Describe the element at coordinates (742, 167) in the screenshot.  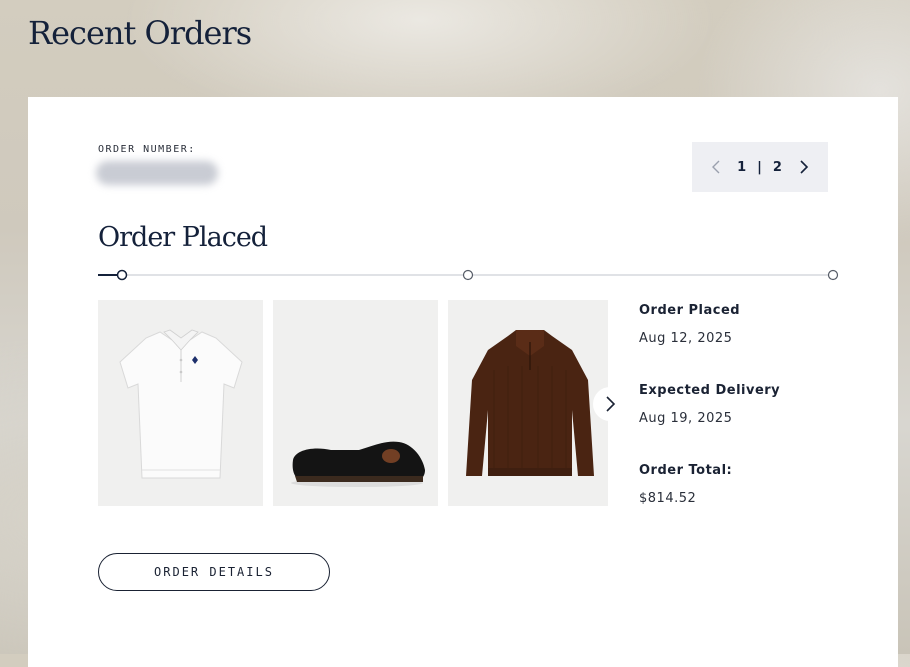
I see `pager-current-page: 1` at that location.